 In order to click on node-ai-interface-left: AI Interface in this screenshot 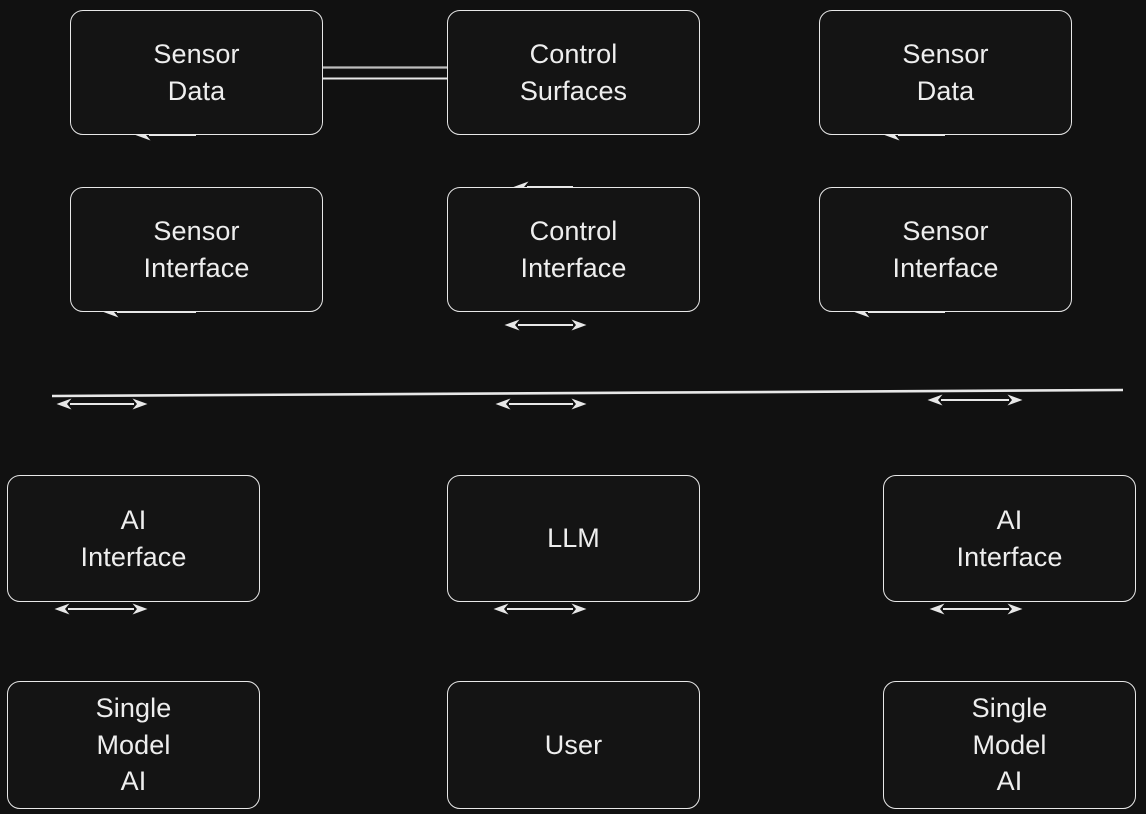, I will do `click(133, 538)`.